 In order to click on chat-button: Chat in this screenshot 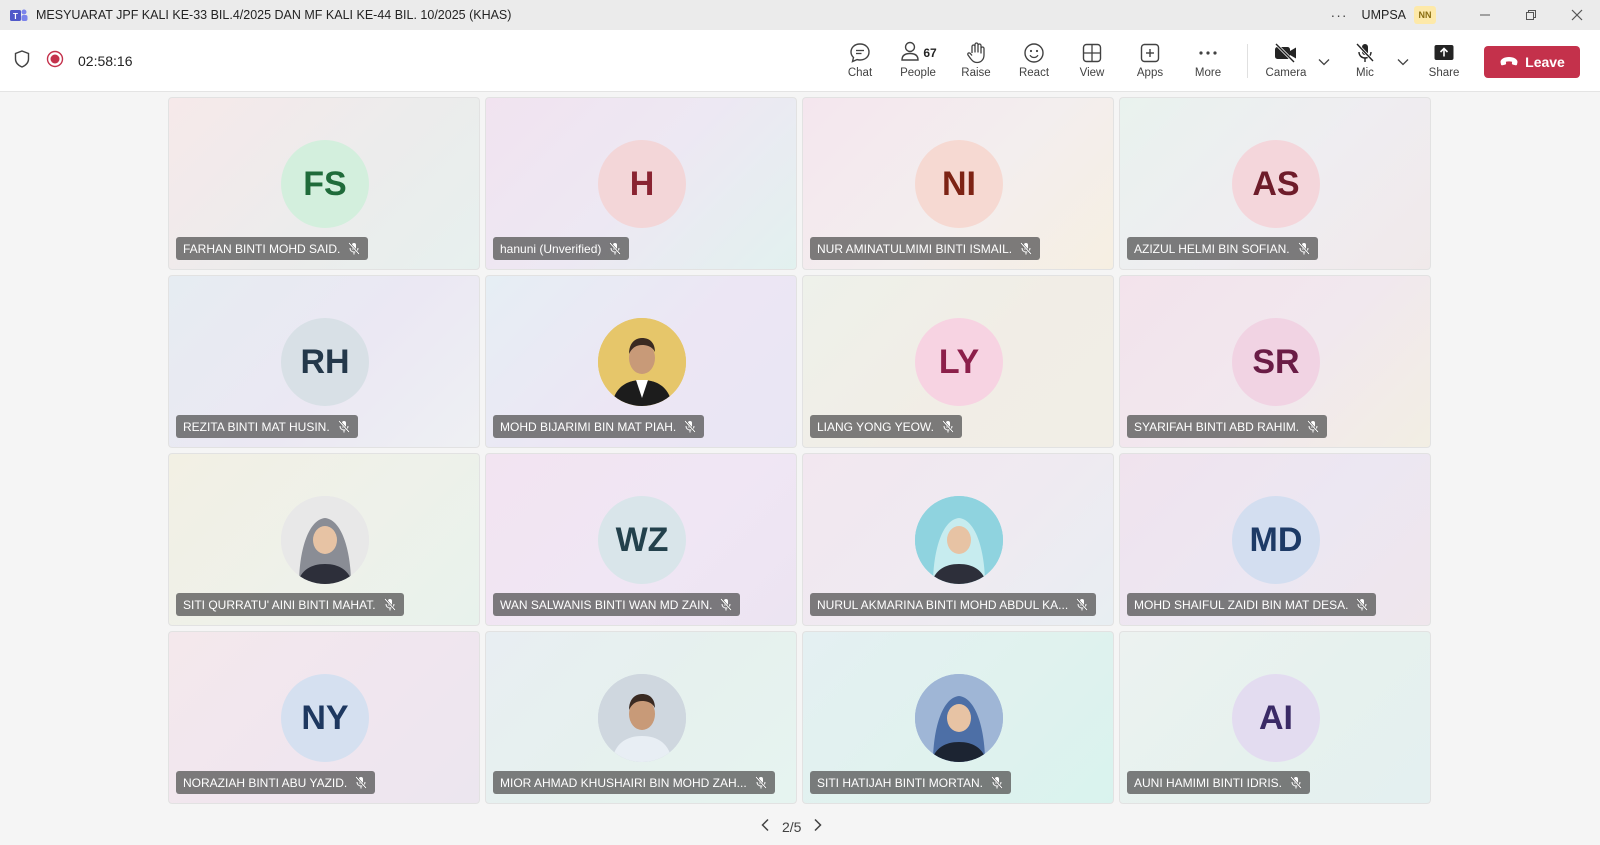, I will do `click(860, 63)`.